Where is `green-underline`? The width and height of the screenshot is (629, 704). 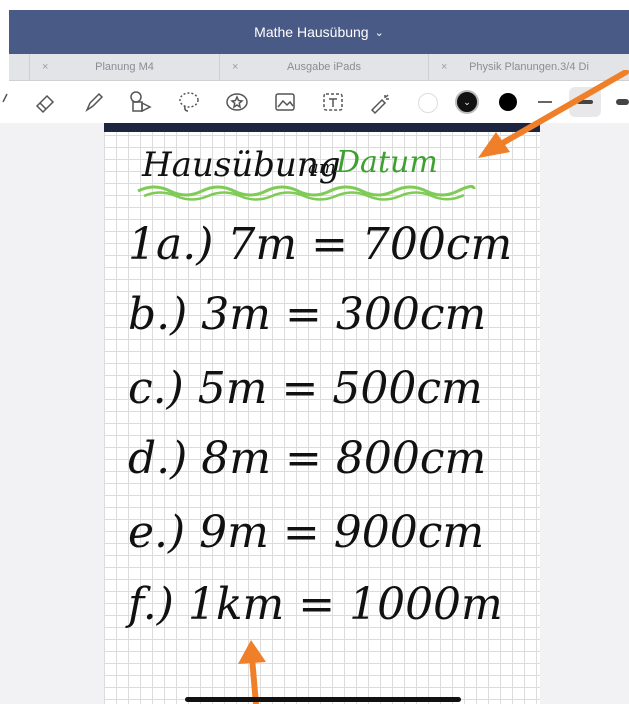
green-underline is located at coordinates (306, 192).